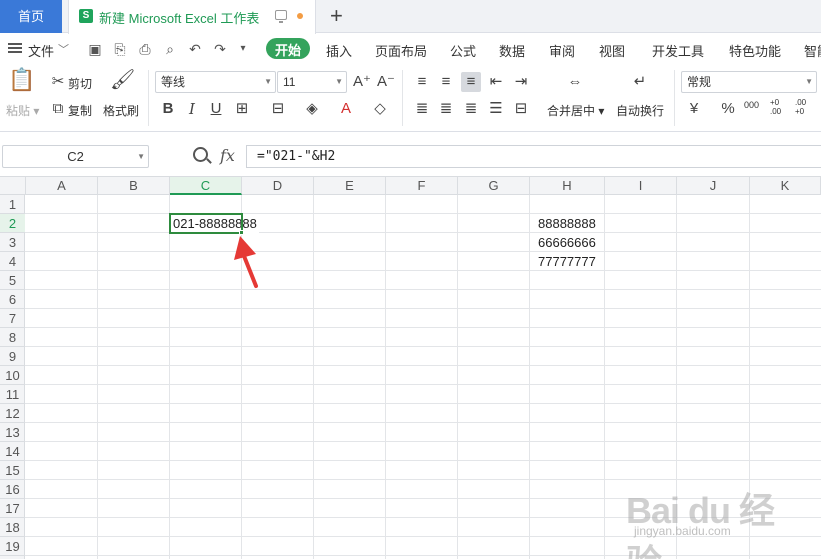 This screenshot has width=821, height=559. Describe the element at coordinates (612, 50) in the screenshot. I see `tab-view: 视图` at that location.